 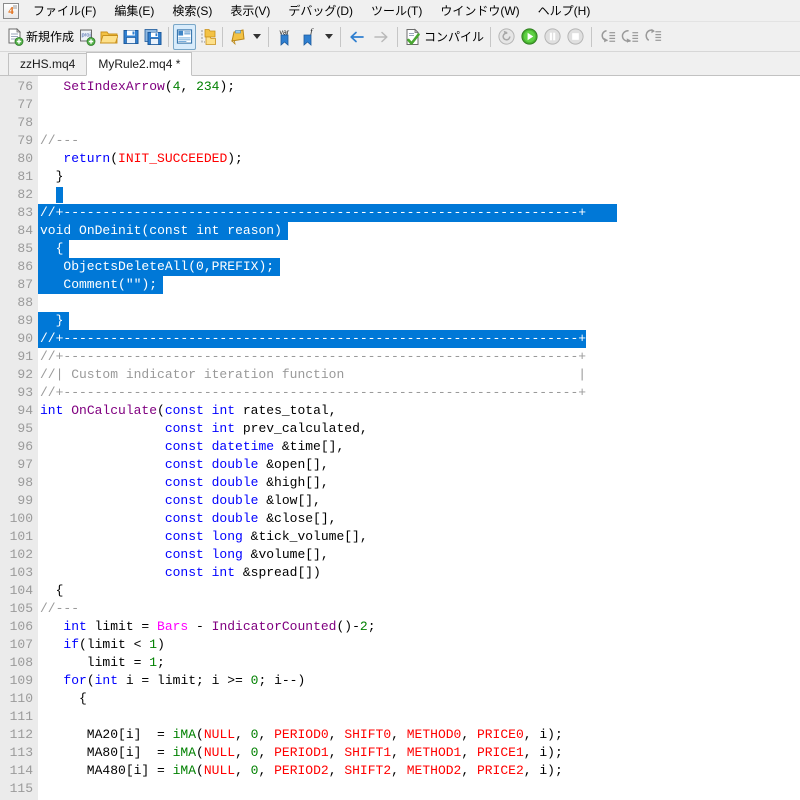 I want to click on code-line: 85 {, so click(x=400, y=249).